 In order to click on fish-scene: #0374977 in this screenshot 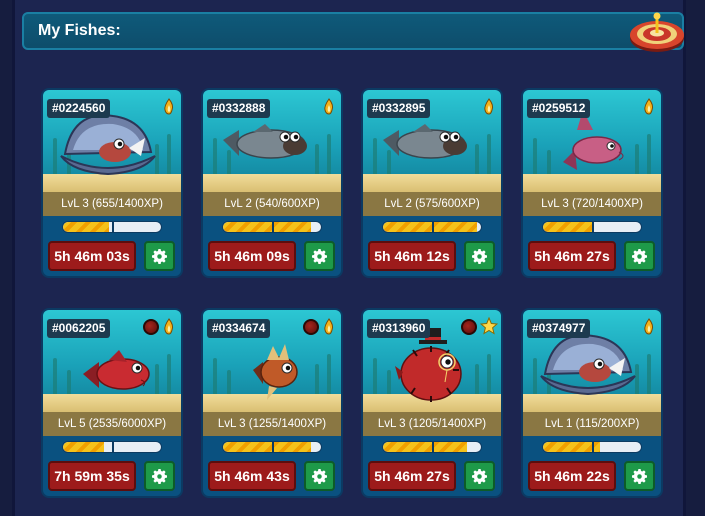, I will do `click(592, 361)`.